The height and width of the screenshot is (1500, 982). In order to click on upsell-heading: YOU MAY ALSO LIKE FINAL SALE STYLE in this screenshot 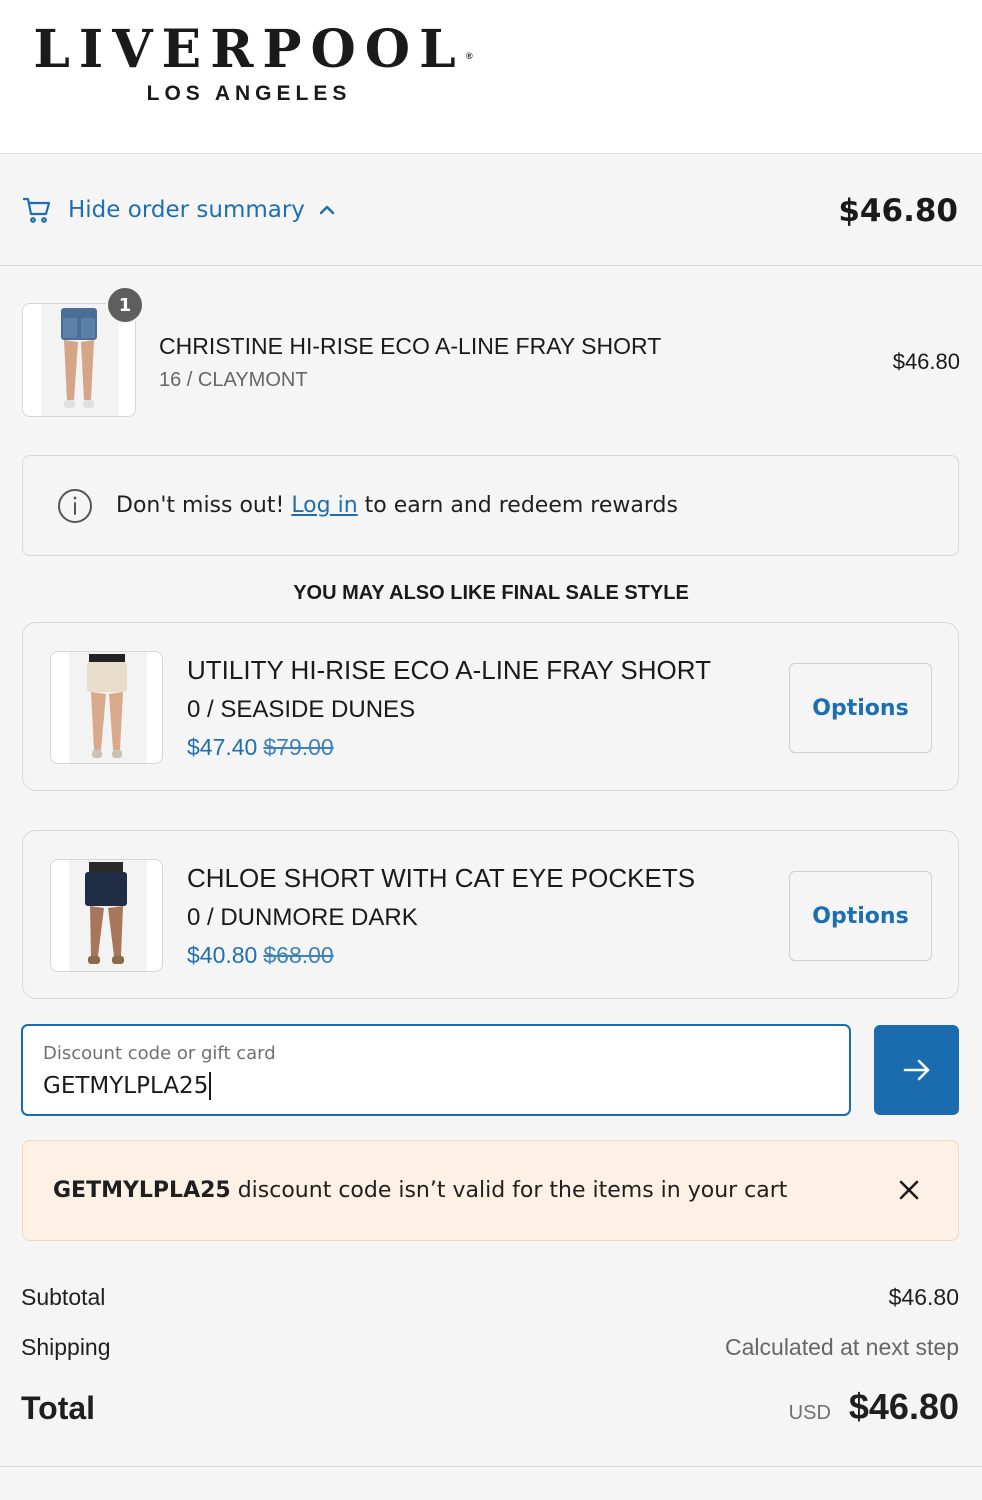, I will do `click(491, 593)`.